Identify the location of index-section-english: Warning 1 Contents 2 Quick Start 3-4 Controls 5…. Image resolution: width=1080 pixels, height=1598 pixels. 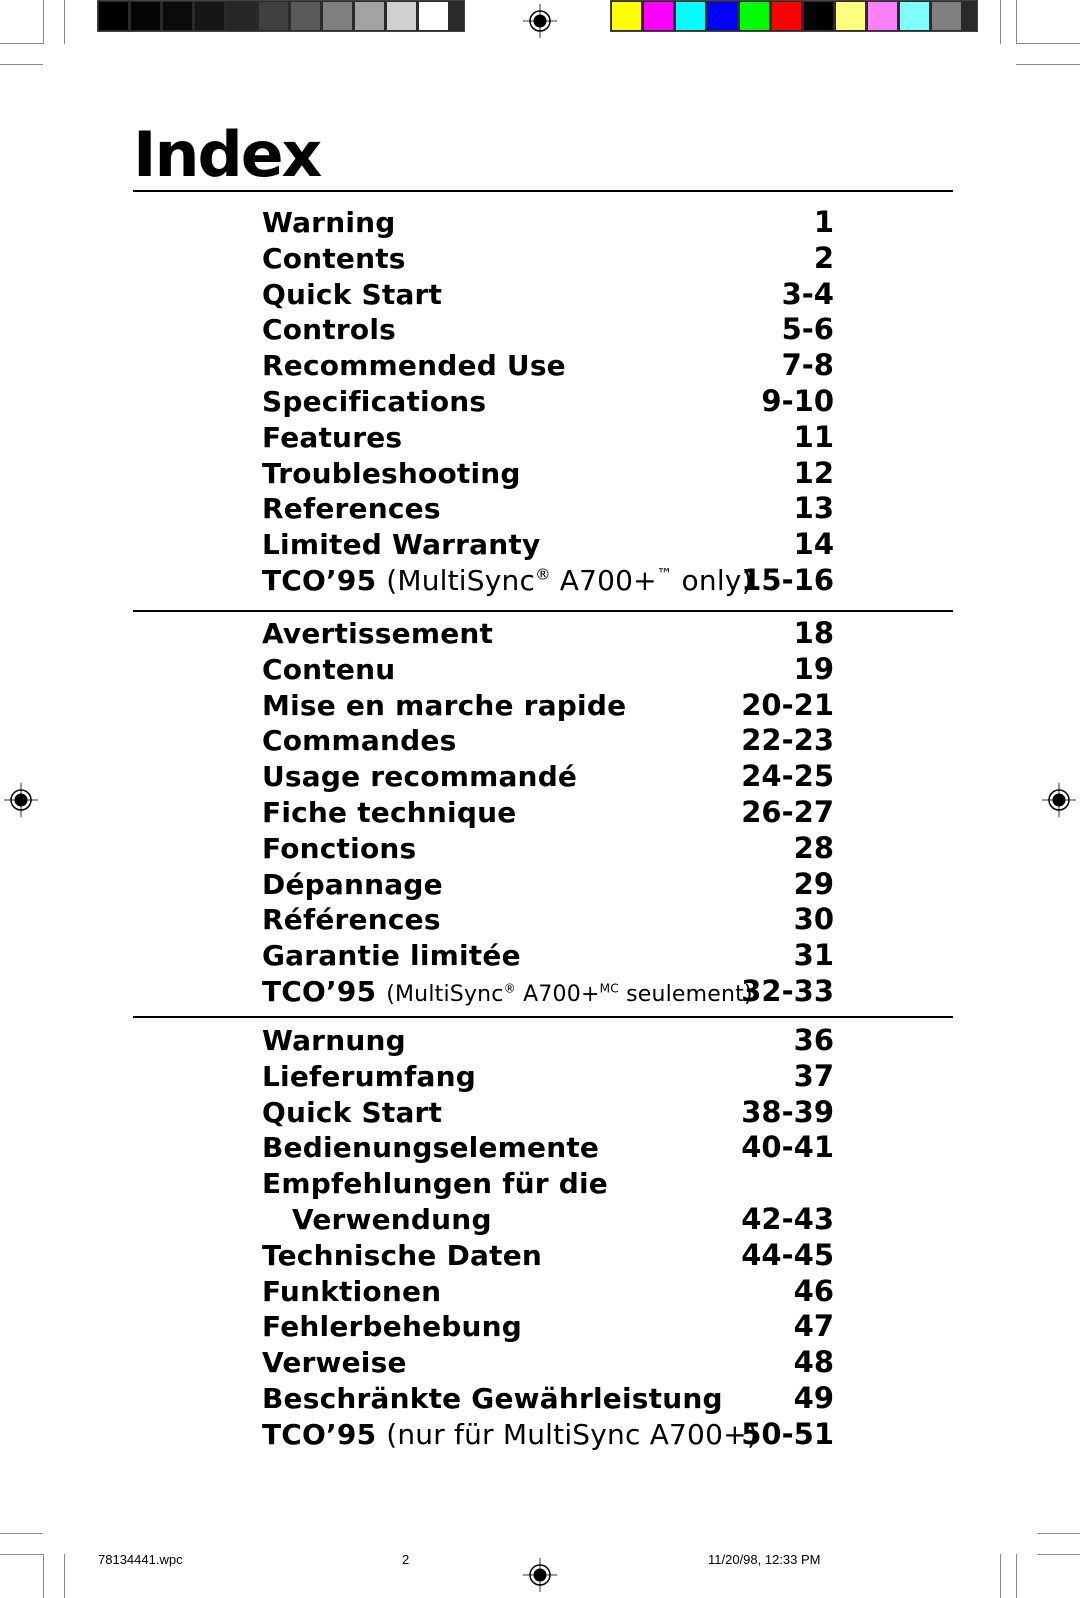
(548, 402).